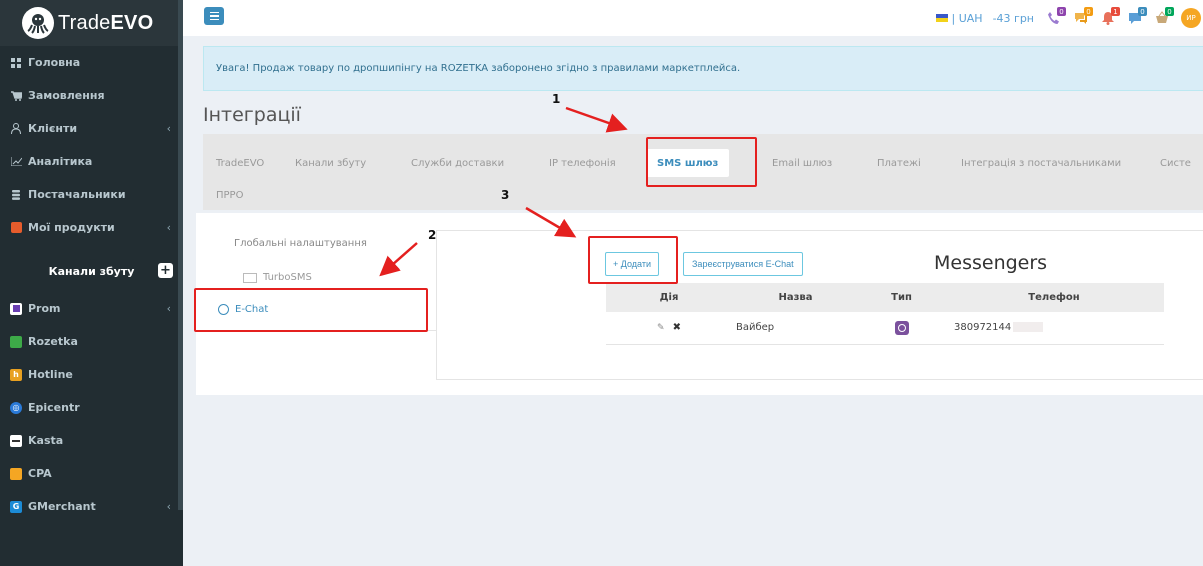 The image size is (1203, 566). What do you see at coordinates (250, 277) in the screenshot?
I see `envelope-icon` at bounding box center [250, 277].